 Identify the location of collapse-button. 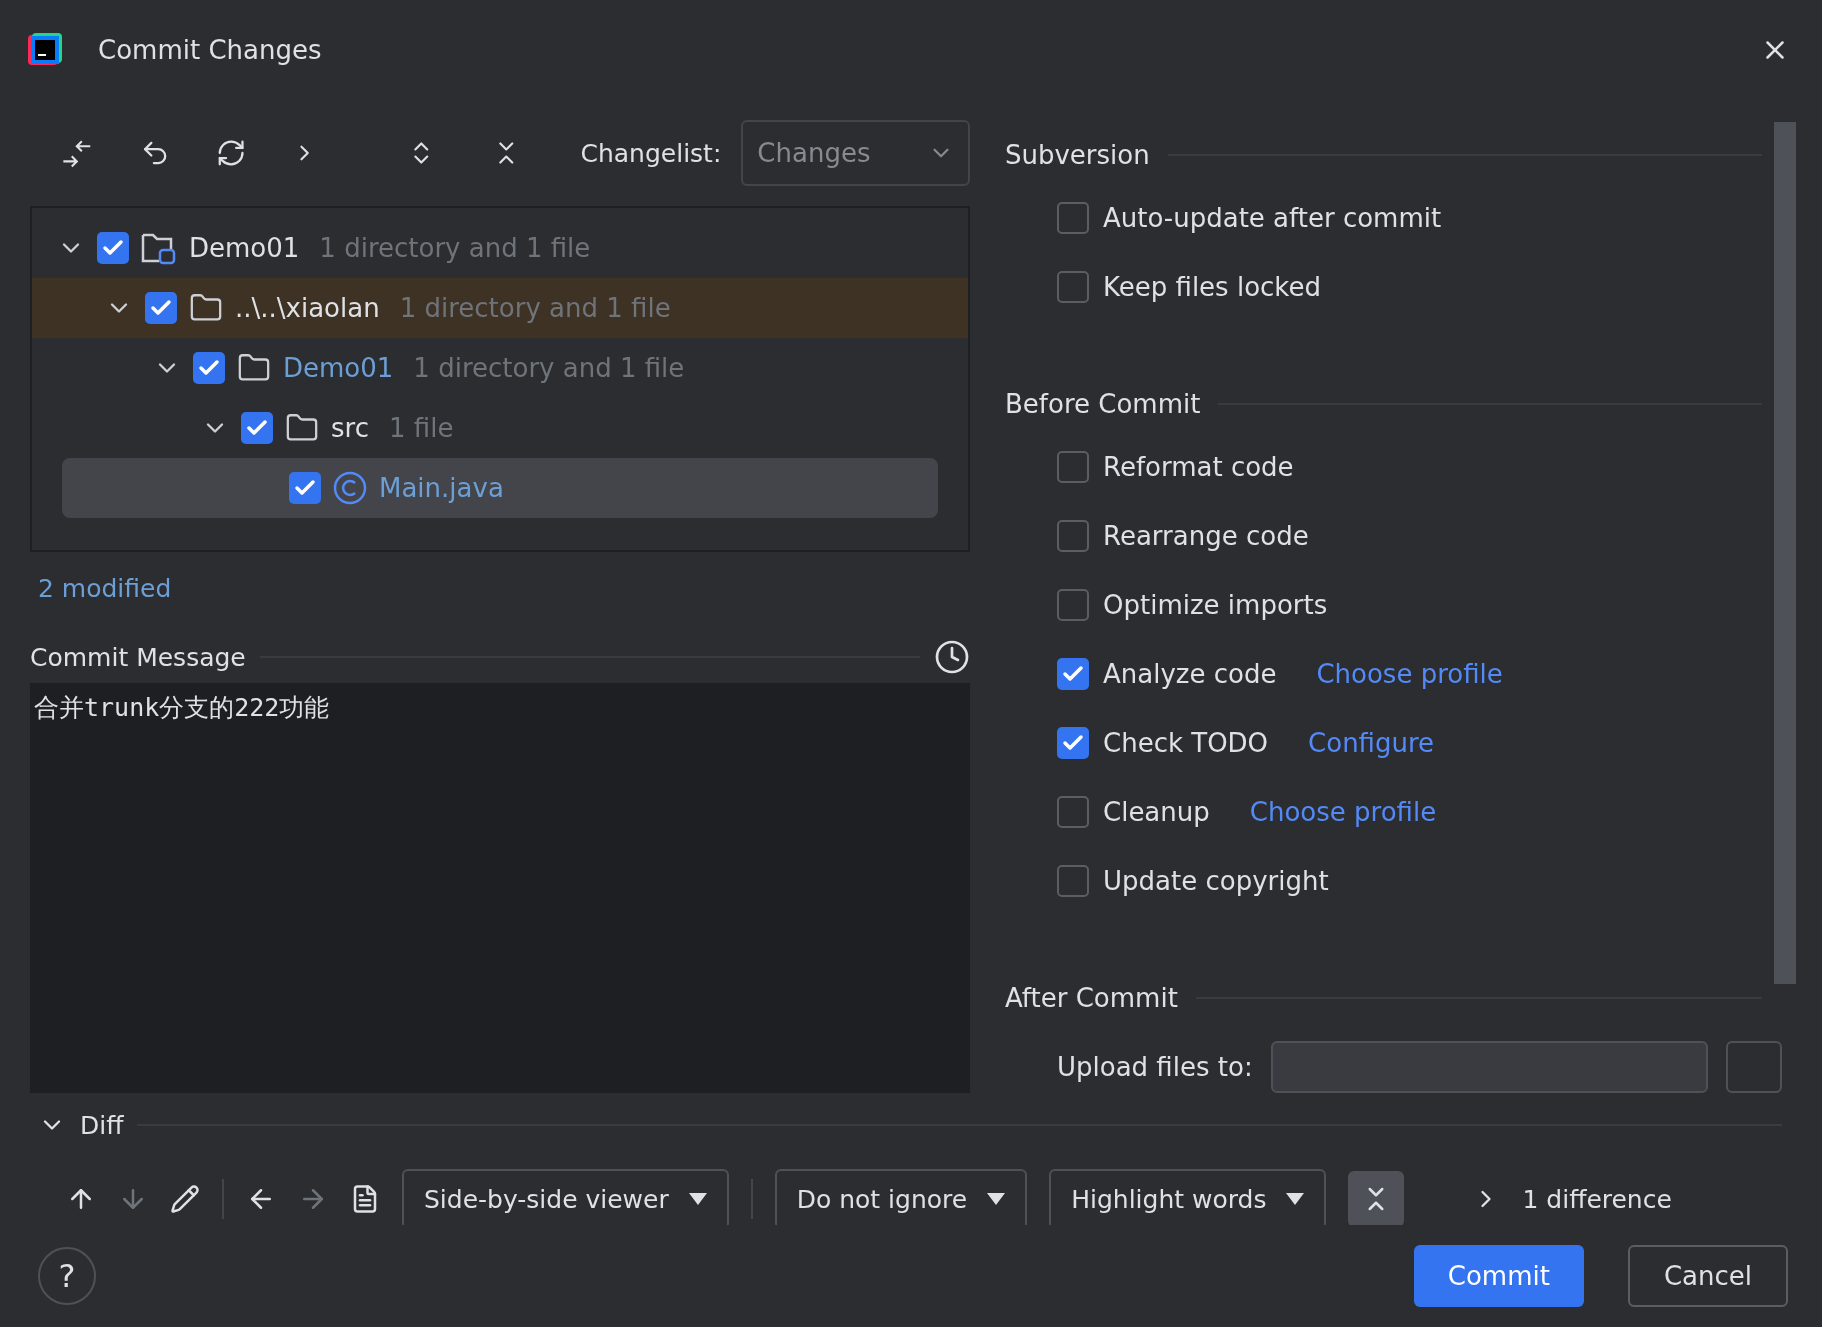
(1376, 1198).